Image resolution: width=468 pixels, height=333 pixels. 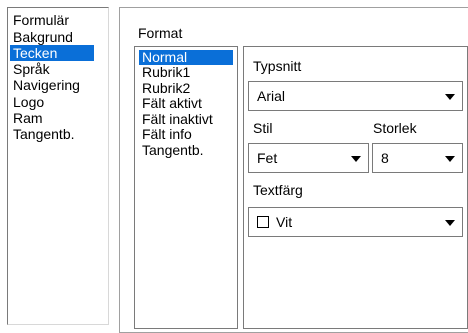 What do you see at coordinates (267, 158) in the screenshot?
I see `style-select-value: Fet` at bounding box center [267, 158].